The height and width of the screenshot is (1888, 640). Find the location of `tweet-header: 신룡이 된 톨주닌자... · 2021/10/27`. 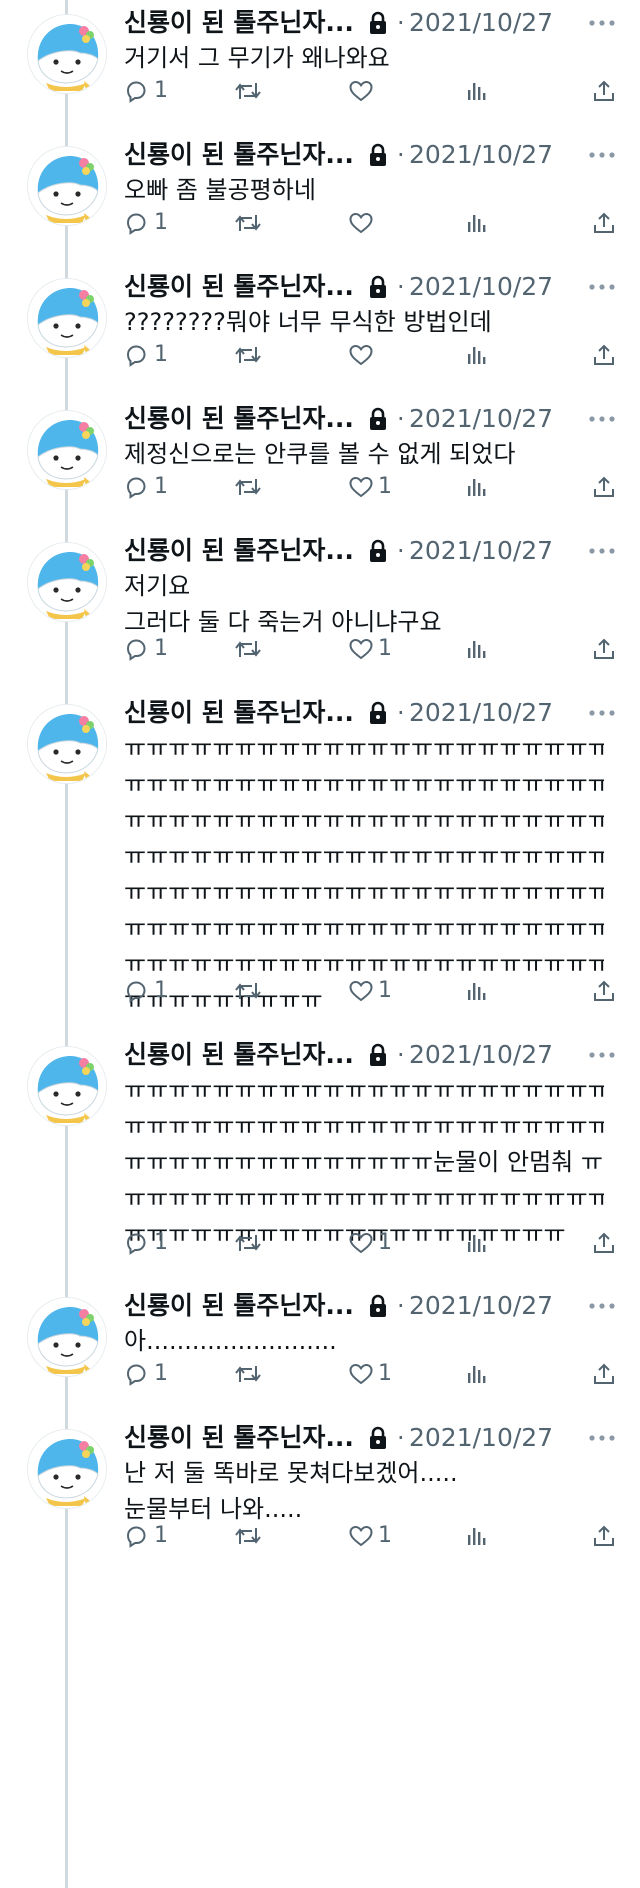

tweet-header: 신룡이 된 톨주닌자... · 2021/10/27 is located at coordinates (374, 155).